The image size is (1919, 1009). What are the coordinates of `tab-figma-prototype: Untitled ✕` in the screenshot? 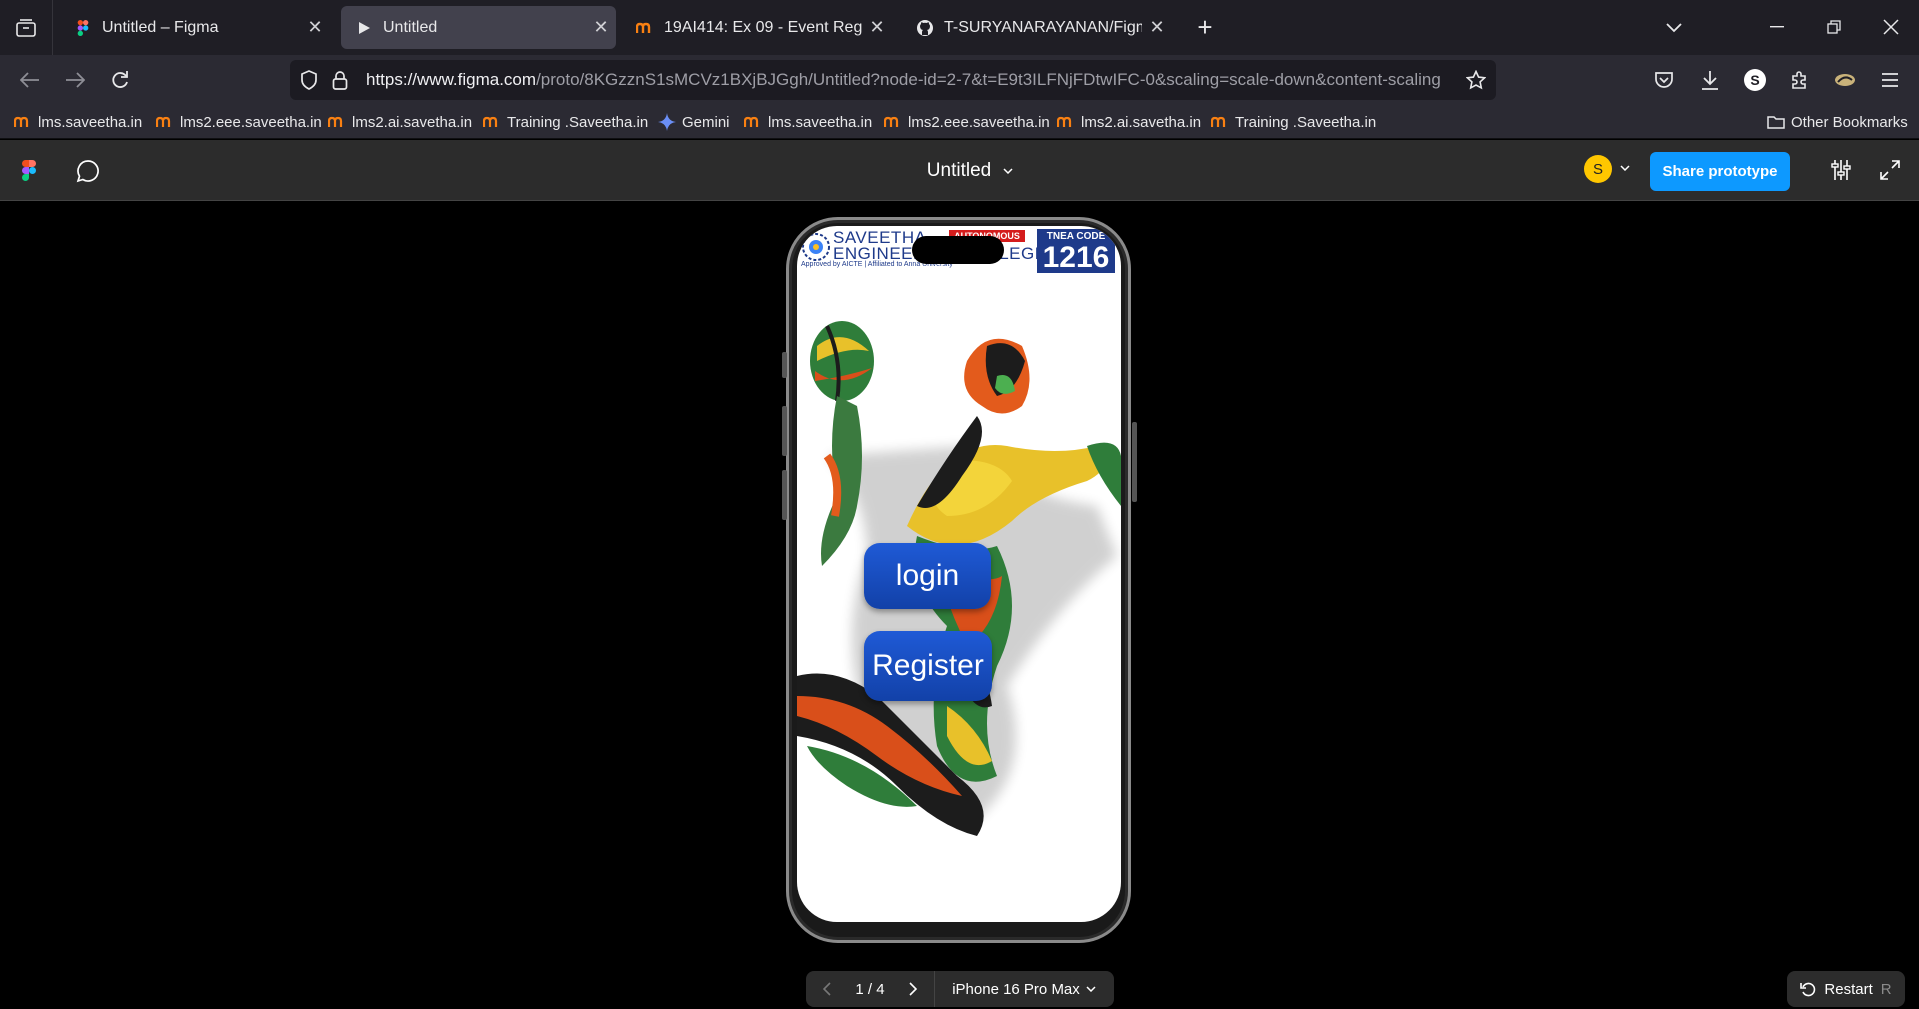 It's located at (478, 27).